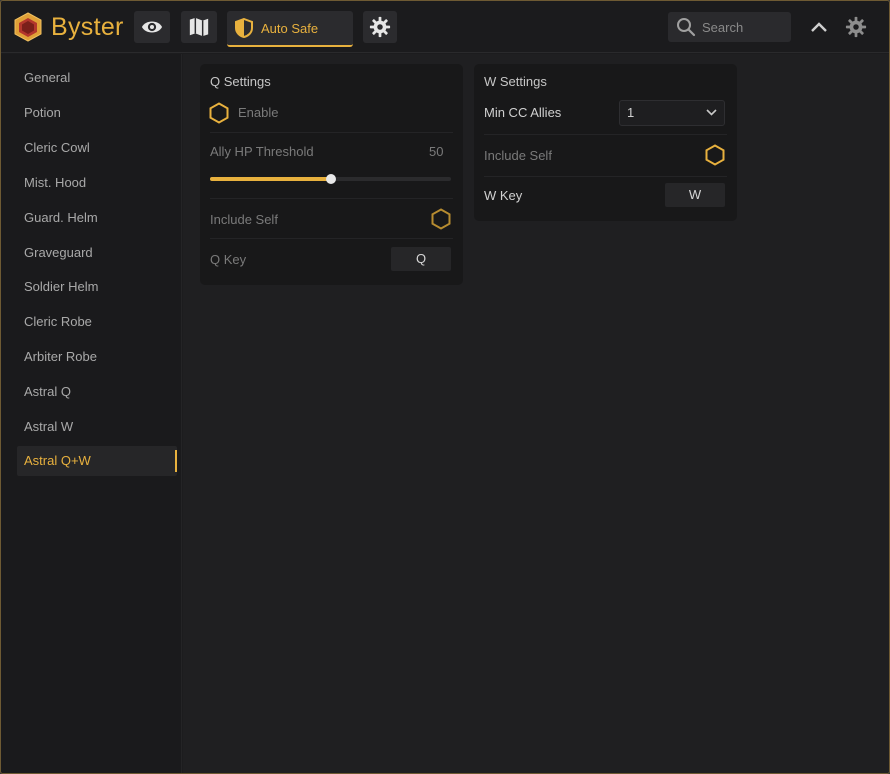 The width and height of the screenshot is (890, 774). I want to click on tab-auto-safe-label: Auto Safe, so click(290, 28).